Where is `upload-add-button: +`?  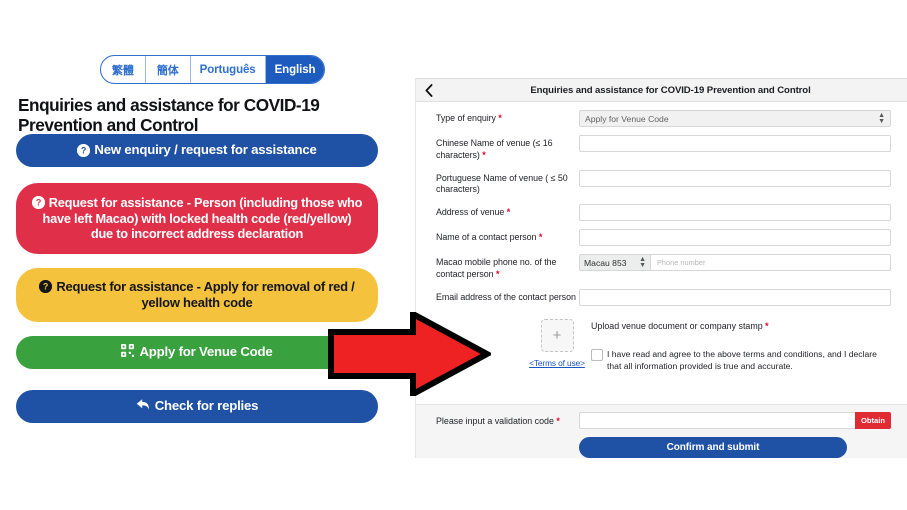 upload-add-button: + is located at coordinates (557, 335).